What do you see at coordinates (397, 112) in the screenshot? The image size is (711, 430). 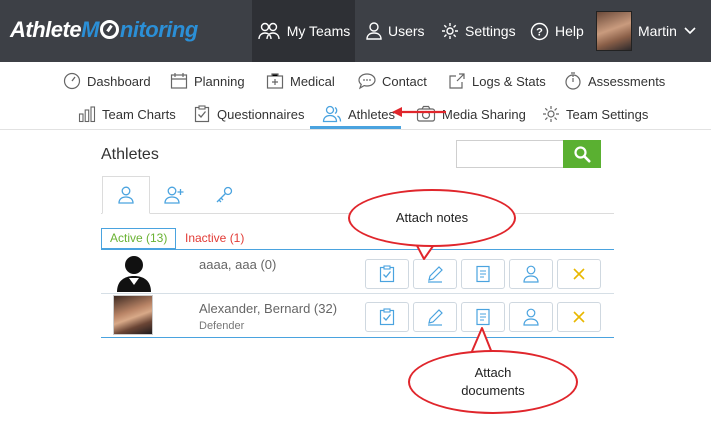 I see `arrow-head-icon` at bounding box center [397, 112].